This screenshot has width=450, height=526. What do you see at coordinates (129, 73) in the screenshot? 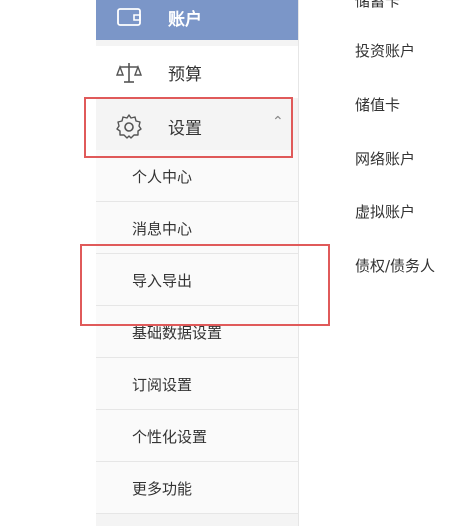
I see `scale-icon` at bounding box center [129, 73].